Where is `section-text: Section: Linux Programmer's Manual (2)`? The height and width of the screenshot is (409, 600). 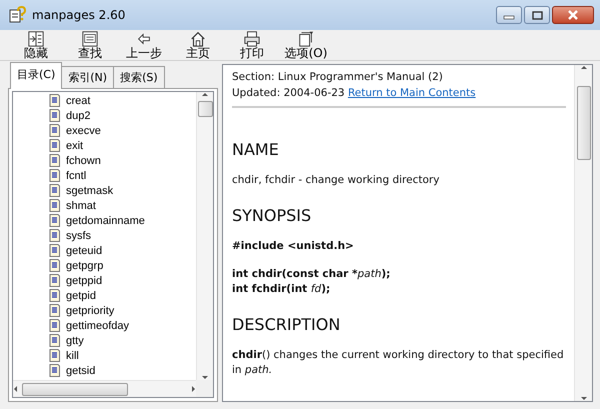
section-text: Section: Linux Programmer's Manual (2) is located at coordinates (338, 77).